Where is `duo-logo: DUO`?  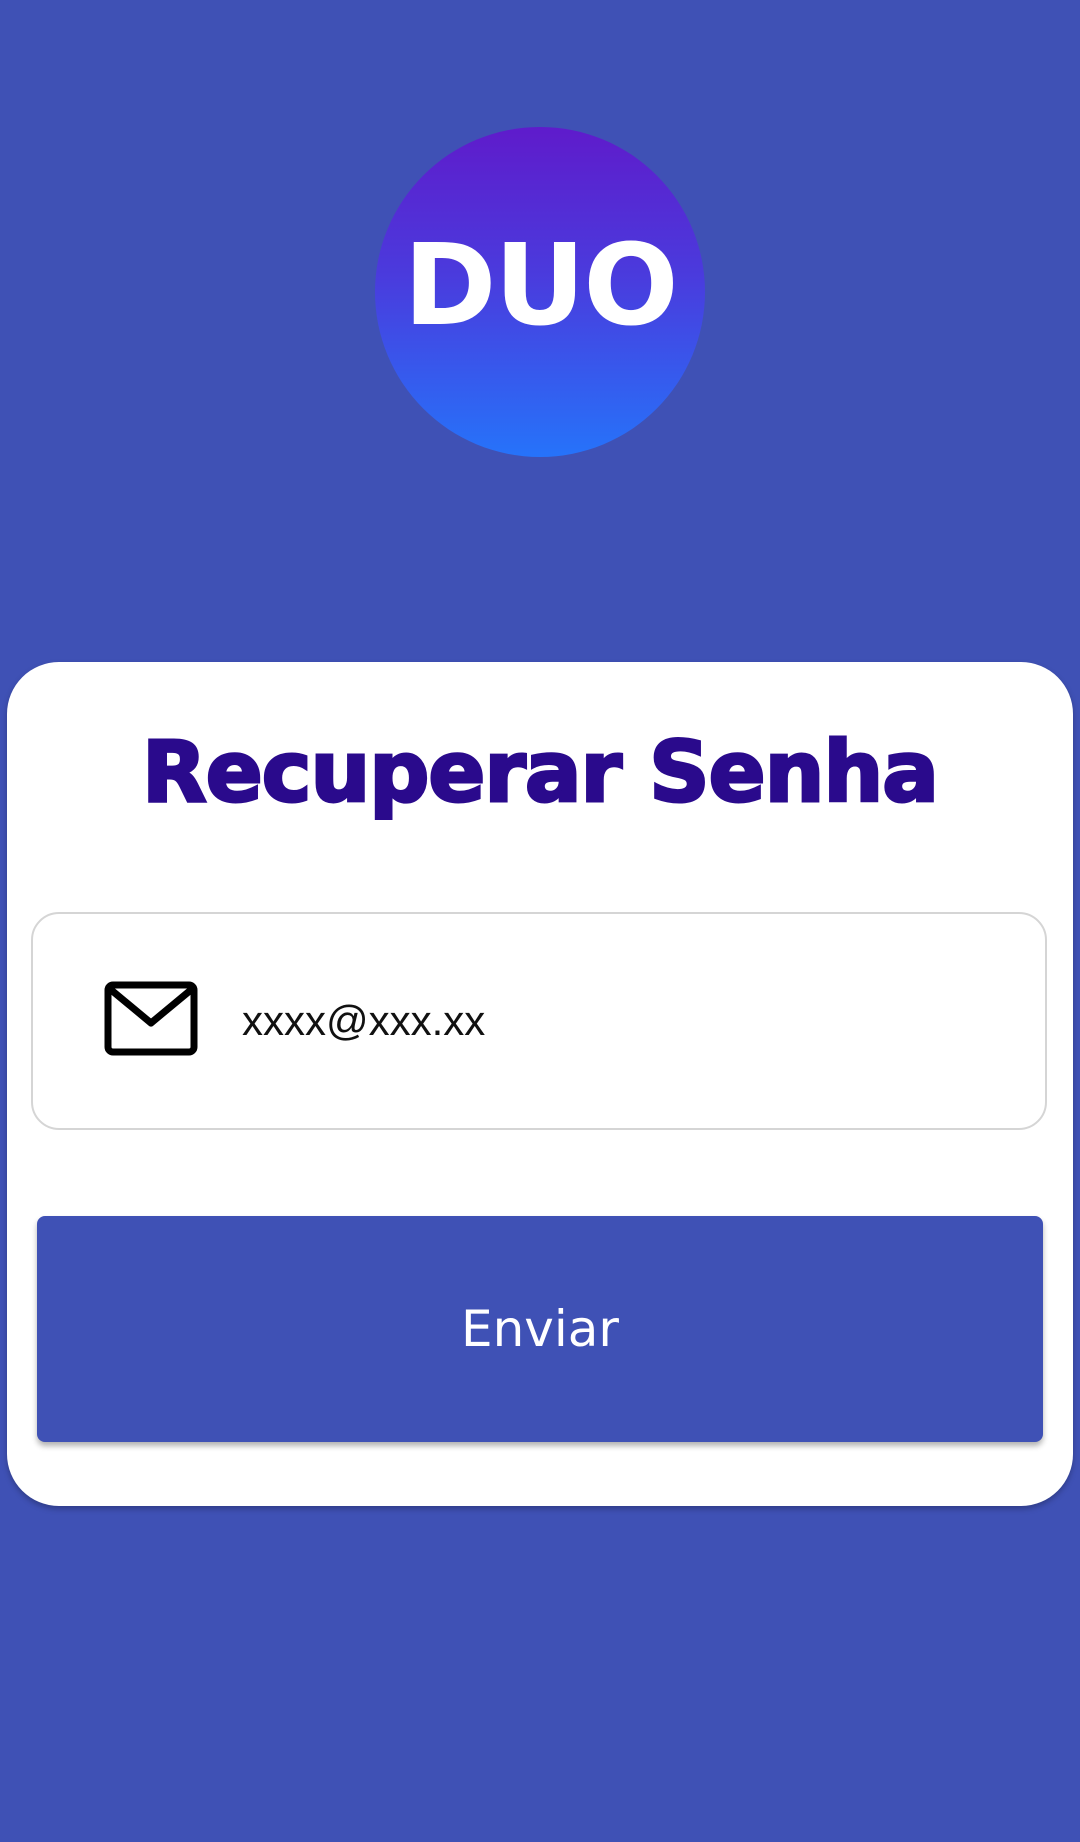 duo-logo: DUO is located at coordinates (540, 292).